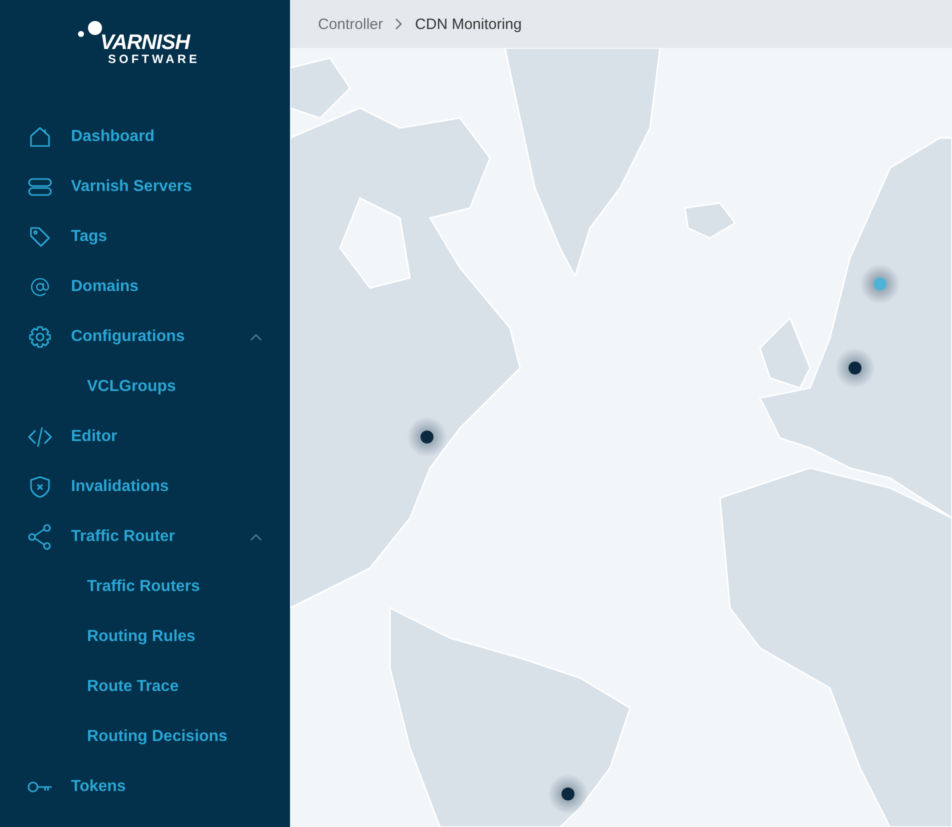  Describe the element at coordinates (145, 787) in the screenshot. I see `sidebar-item: Tokens` at that location.